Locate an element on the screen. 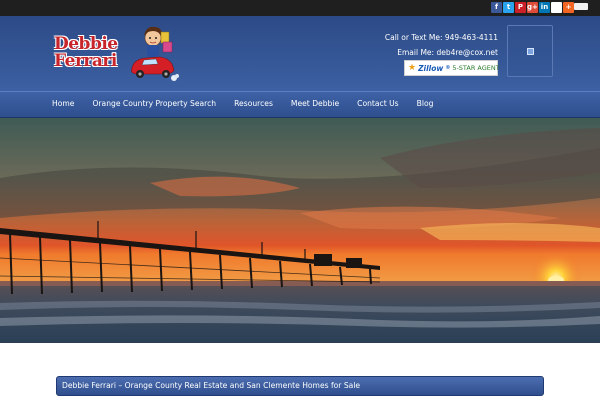 The height and width of the screenshot is (400, 600). nav-blog: Blog is located at coordinates (425, 103).